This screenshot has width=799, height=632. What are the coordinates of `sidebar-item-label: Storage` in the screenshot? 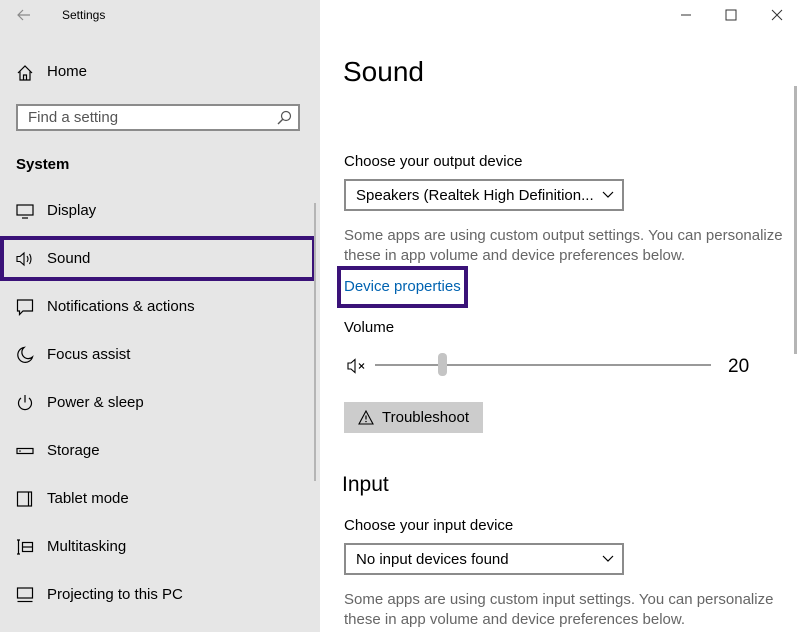 It's located at (73, 450).